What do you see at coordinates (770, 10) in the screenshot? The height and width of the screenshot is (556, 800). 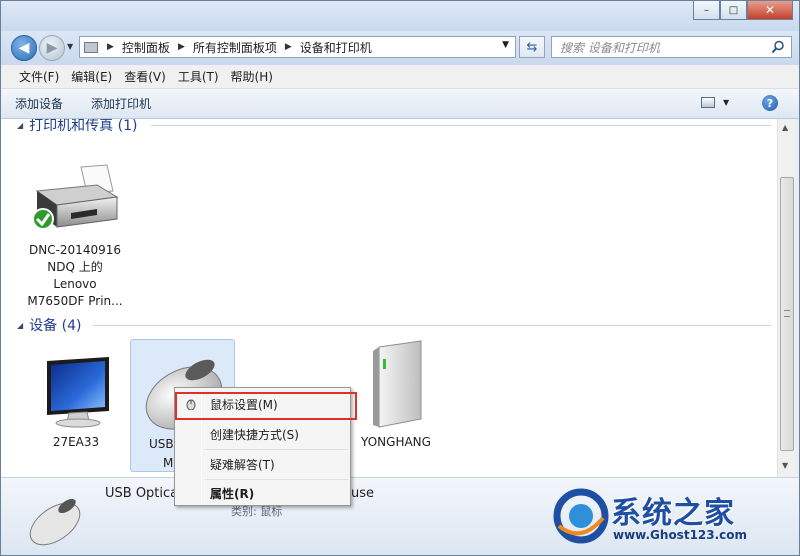 I see `close-button: ✕` at bounding box center [770, 10].